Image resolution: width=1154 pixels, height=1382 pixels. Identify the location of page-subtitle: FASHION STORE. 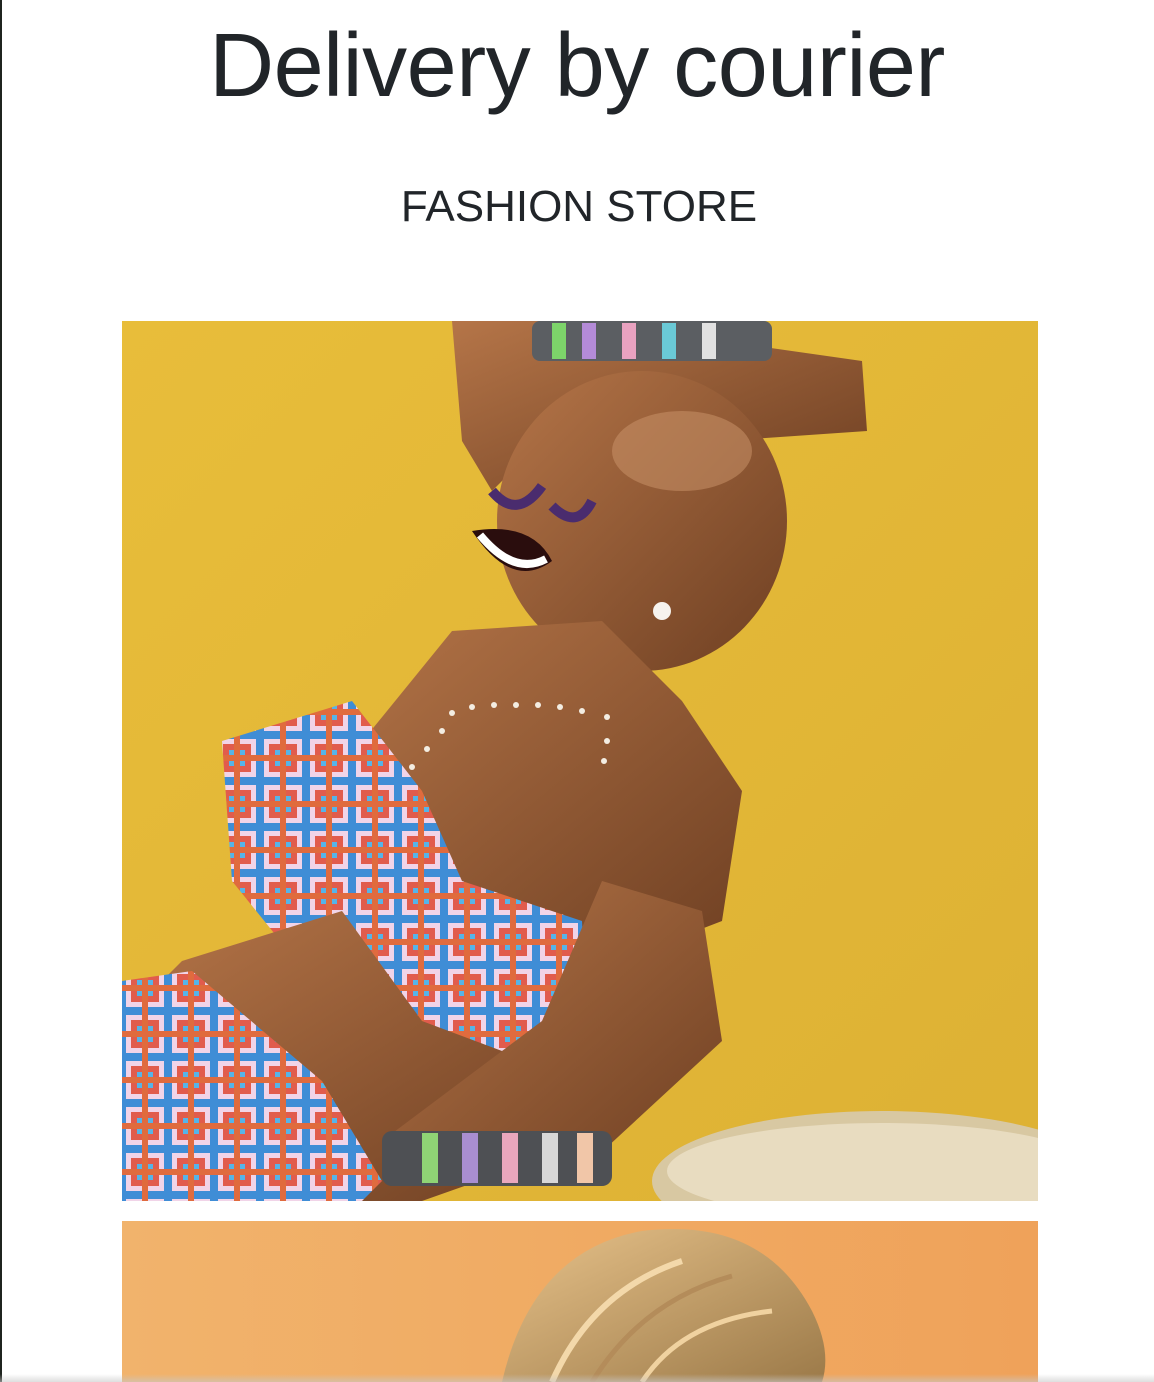
(579, 206).